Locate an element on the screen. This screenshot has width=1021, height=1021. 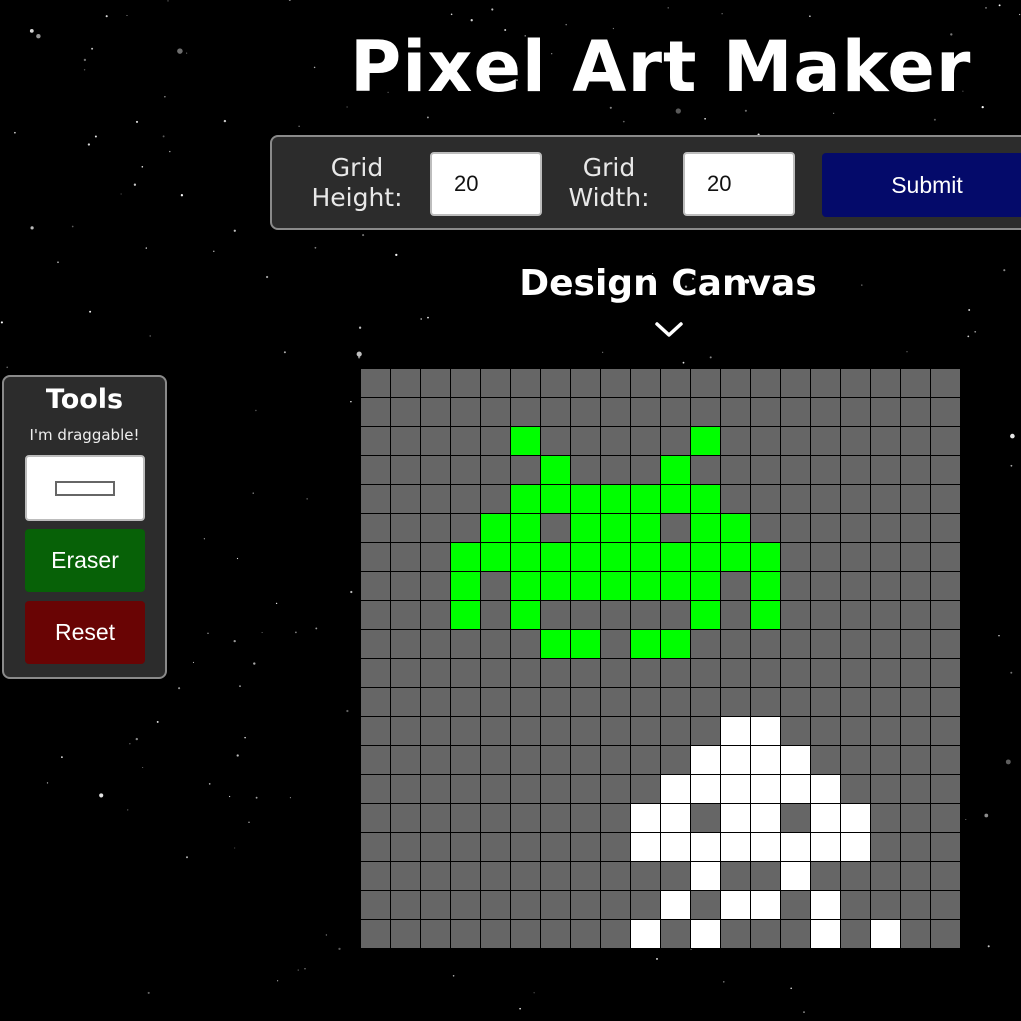
color-picker is located at coordinates (85, 488).